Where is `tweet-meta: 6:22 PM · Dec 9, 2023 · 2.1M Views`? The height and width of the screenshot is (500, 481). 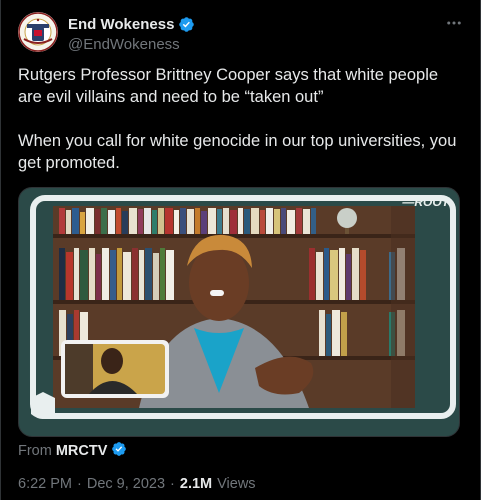
tweet-meta: 6:22 PM · Dec 9, 2023 · 2.1M Views is located at coordinates (137, 484).